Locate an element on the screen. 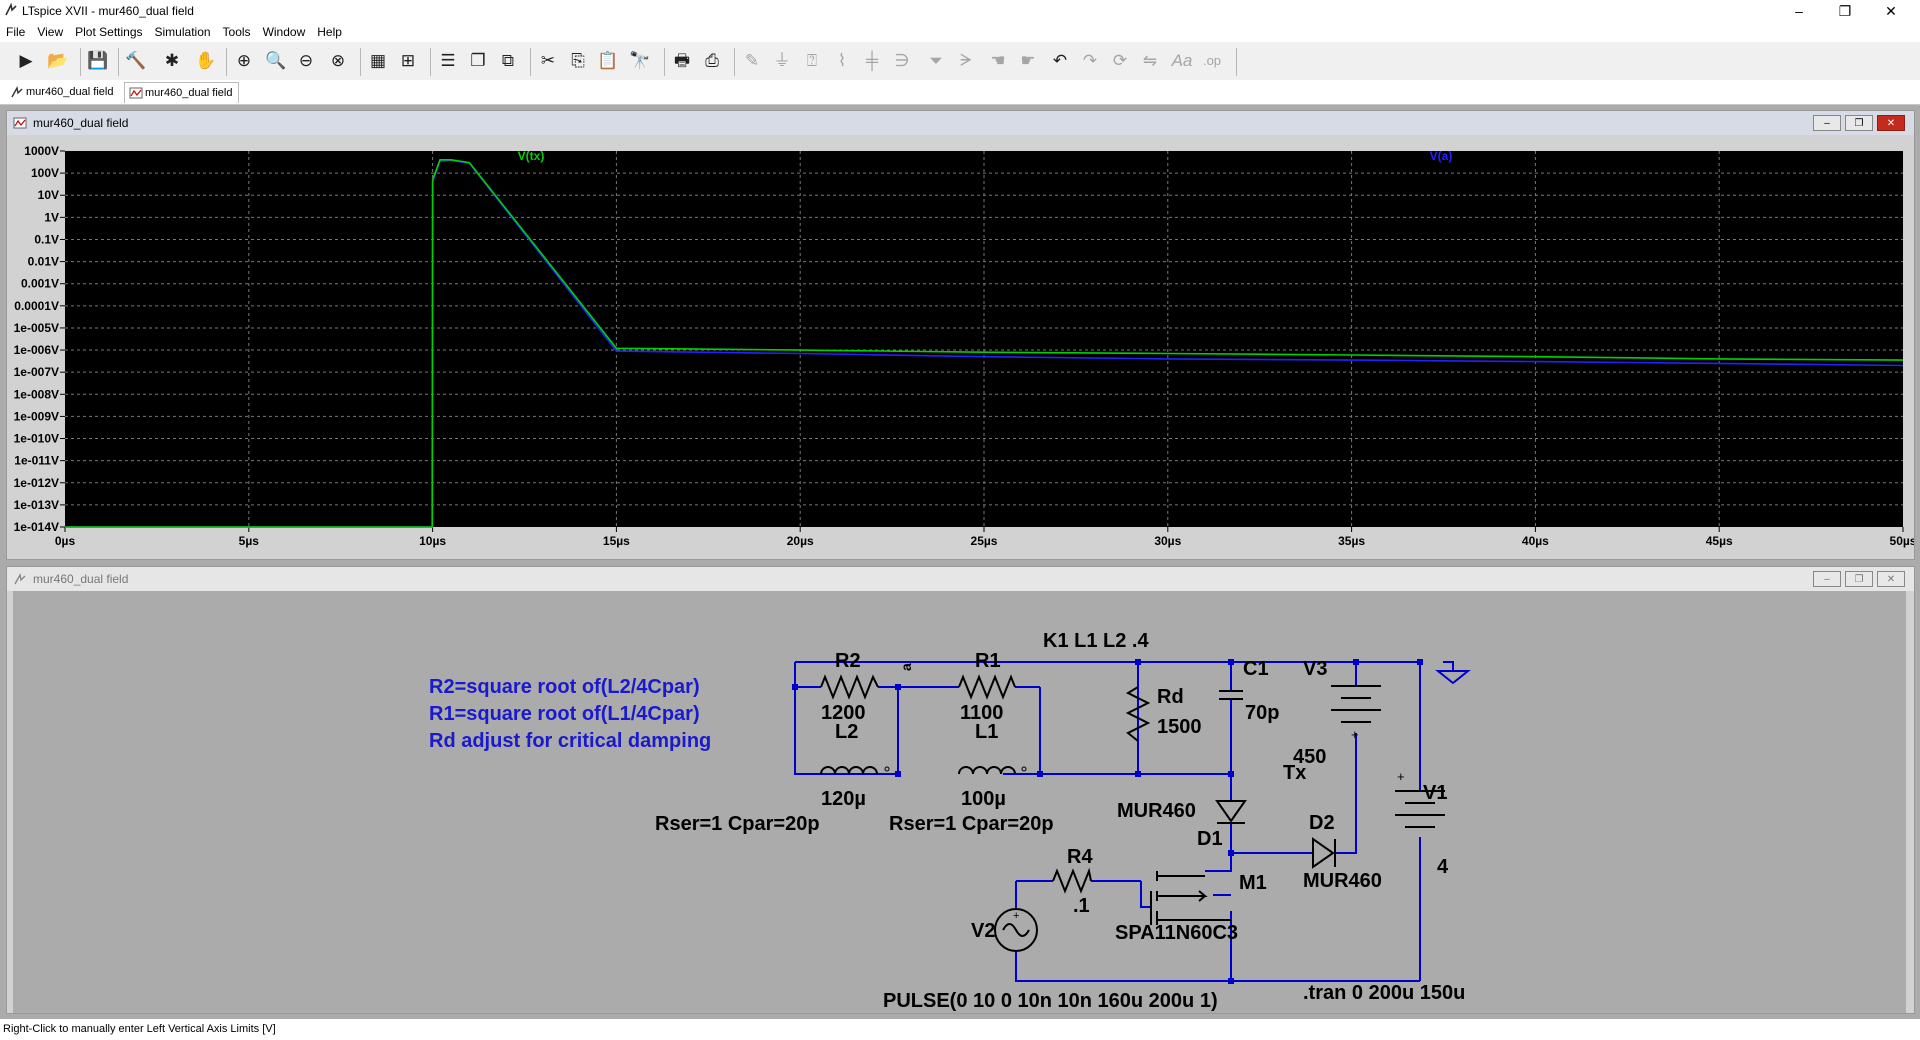 The height and width of the screenshot is (1040, 1920). plot-restore-button: ❐ is located at coordinates (1859, 123).